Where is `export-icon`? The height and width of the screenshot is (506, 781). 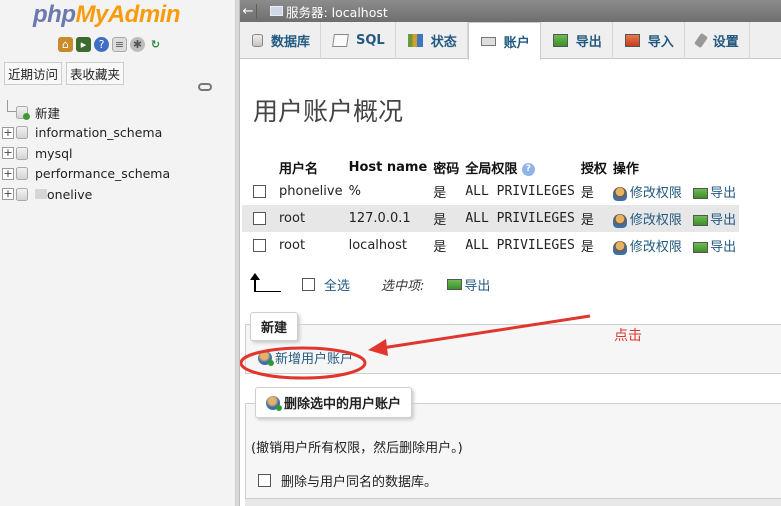
export-icon is located at coordinates (560, 40).